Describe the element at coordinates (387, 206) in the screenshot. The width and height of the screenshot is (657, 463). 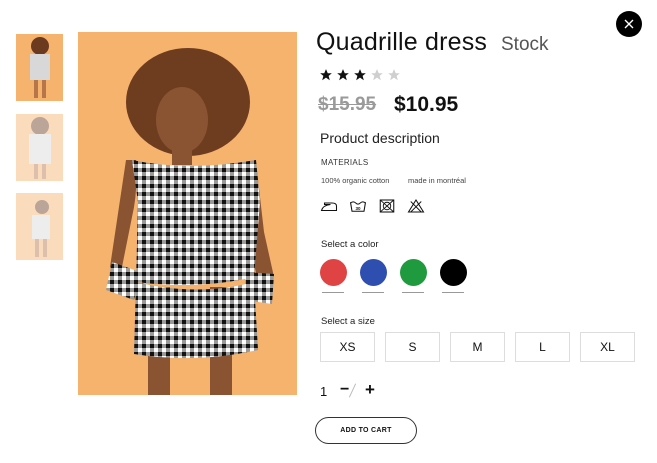
I see `no-tumble-dry-icon` at that location.